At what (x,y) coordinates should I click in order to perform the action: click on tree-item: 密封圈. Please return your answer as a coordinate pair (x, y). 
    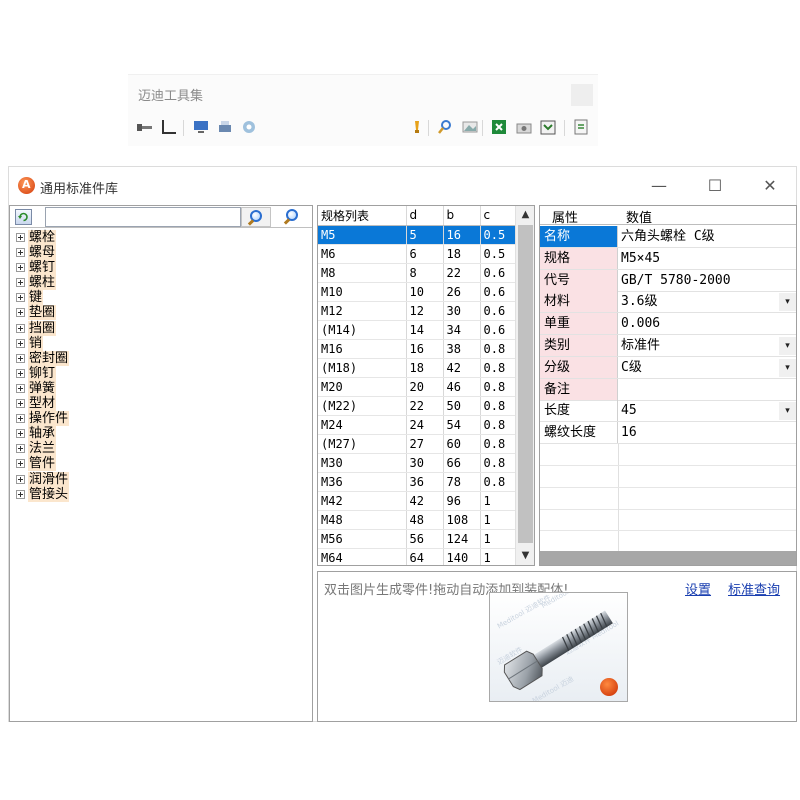
    Looking at the image, I should click on (164, 358).